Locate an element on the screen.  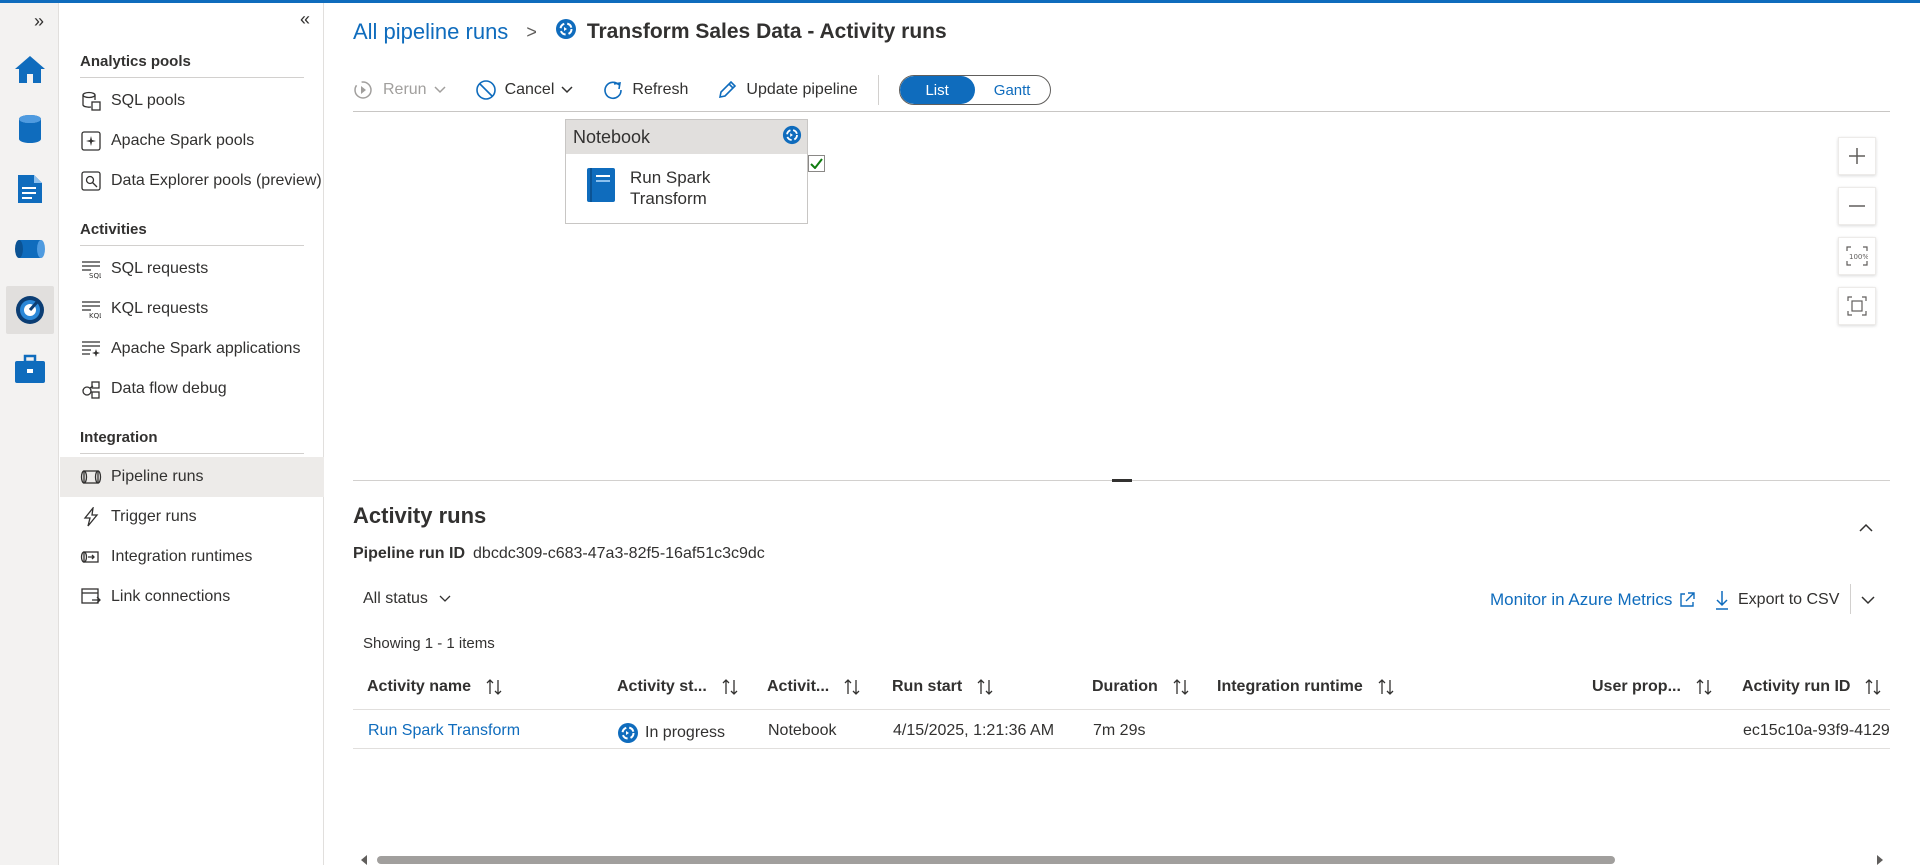
column-header-duration: Duration is located at coordinates (1141, 687).